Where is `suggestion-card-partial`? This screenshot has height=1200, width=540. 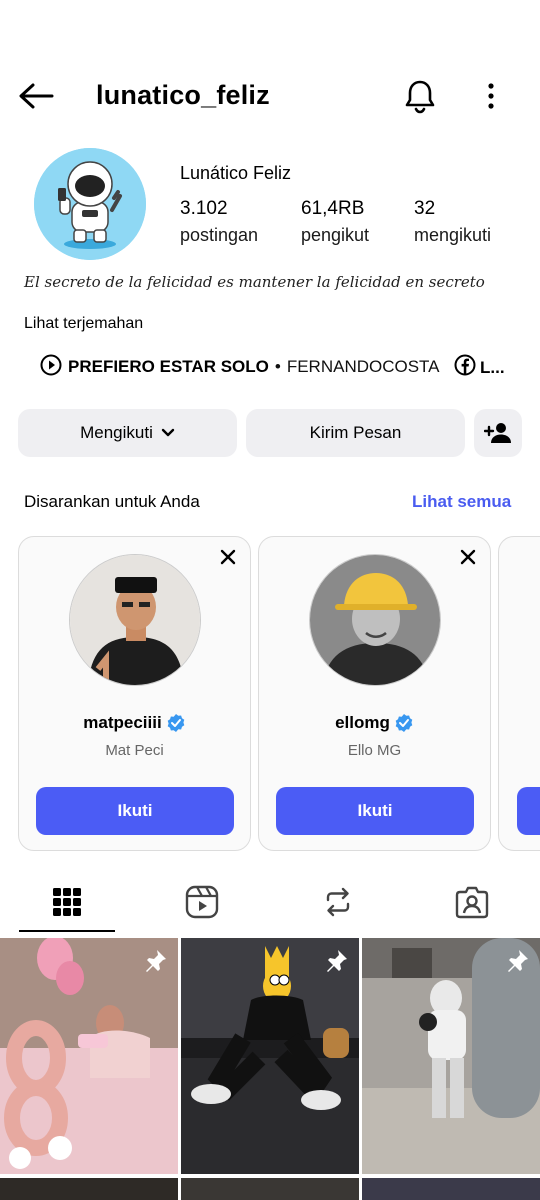
suggestion-card-partial is located at coordinates (519, 693).